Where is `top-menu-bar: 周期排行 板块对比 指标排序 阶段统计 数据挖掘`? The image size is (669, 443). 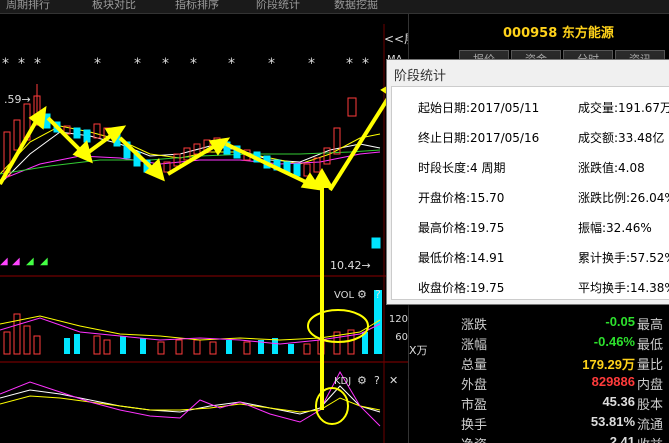
top-menu-bar: 周期排行 板块对比 指标排序 阶段统计 数据挖掘 is located at coordinates (334, 7).